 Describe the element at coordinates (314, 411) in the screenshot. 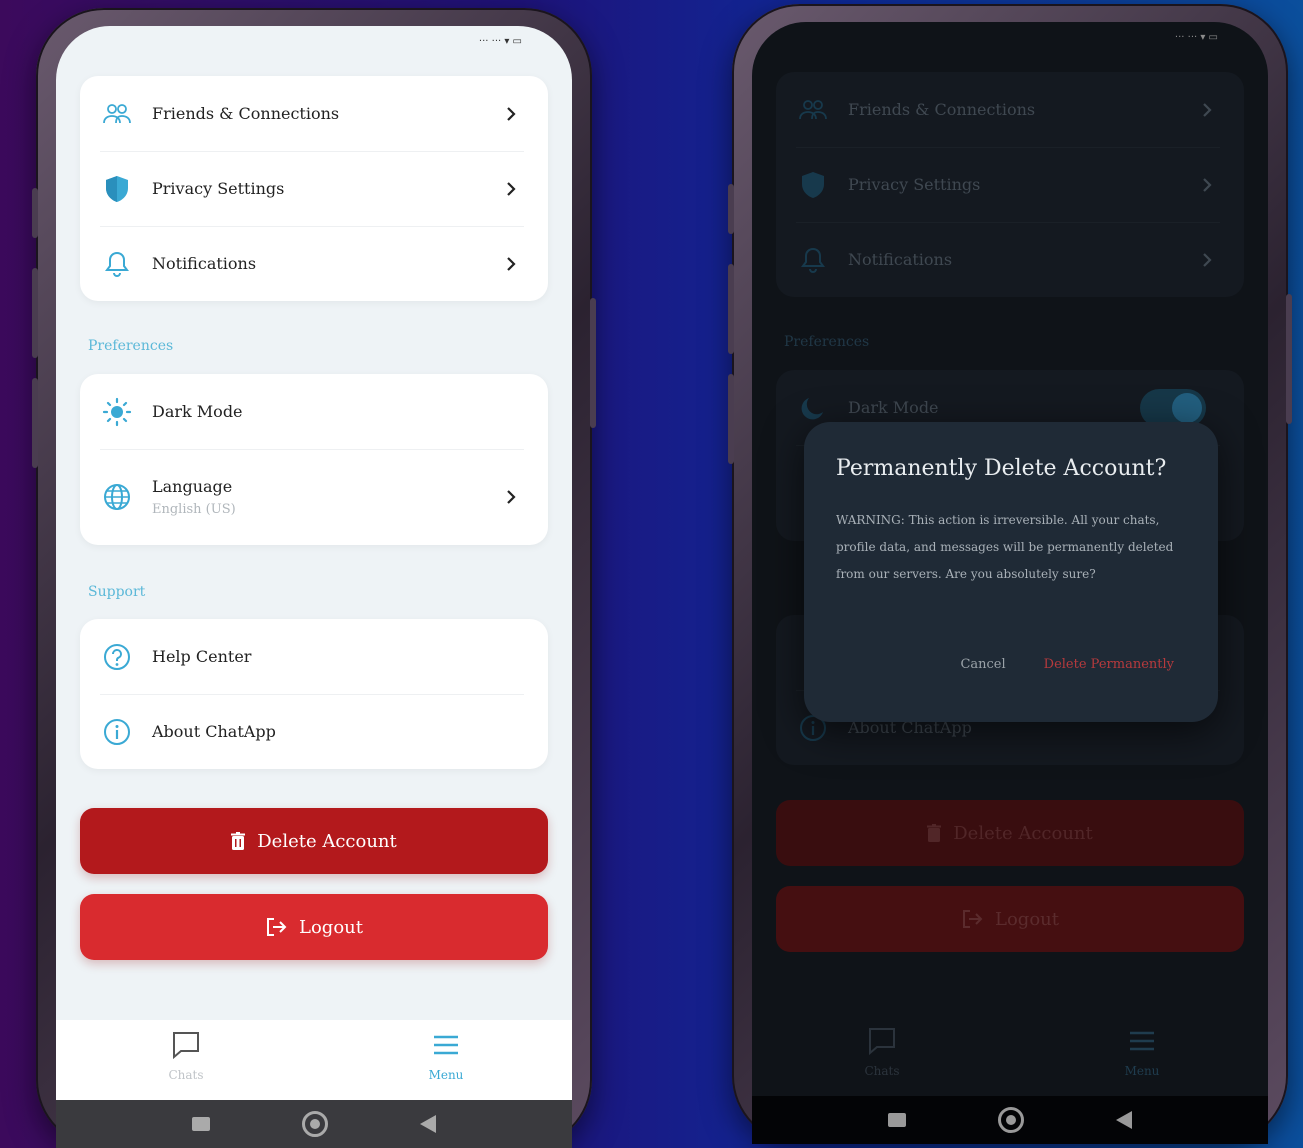

I see `dark-mode-item: Dark Mode` at that location.